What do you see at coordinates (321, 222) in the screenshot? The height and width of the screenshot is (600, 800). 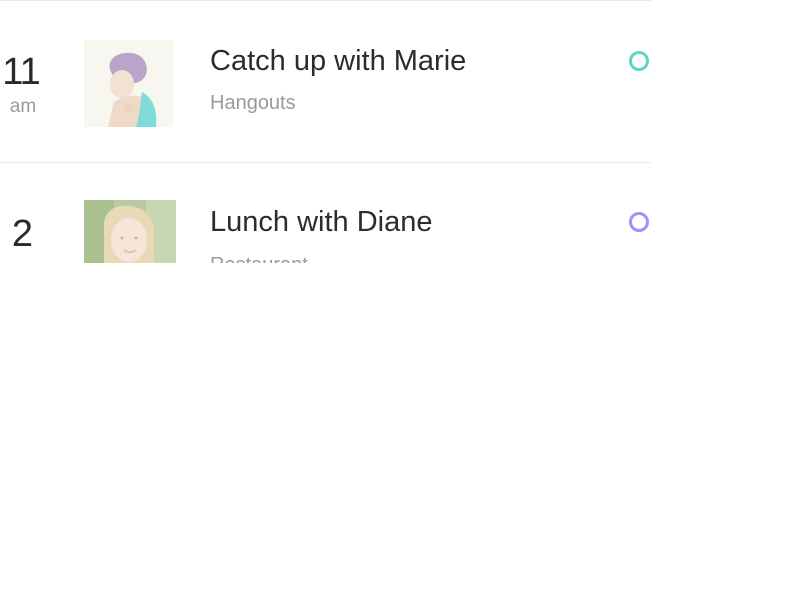 I see `event-title: Lunch with Diane` at bounding box center [321, 222].